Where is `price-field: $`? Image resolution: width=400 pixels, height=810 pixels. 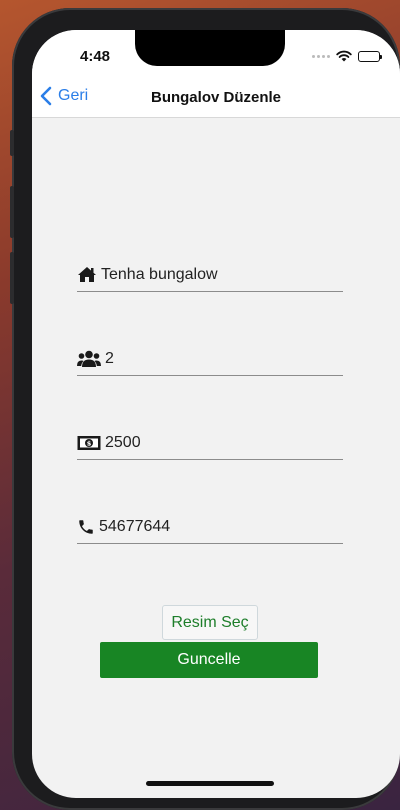
price-field: $ is located at coordinates (210, 443).